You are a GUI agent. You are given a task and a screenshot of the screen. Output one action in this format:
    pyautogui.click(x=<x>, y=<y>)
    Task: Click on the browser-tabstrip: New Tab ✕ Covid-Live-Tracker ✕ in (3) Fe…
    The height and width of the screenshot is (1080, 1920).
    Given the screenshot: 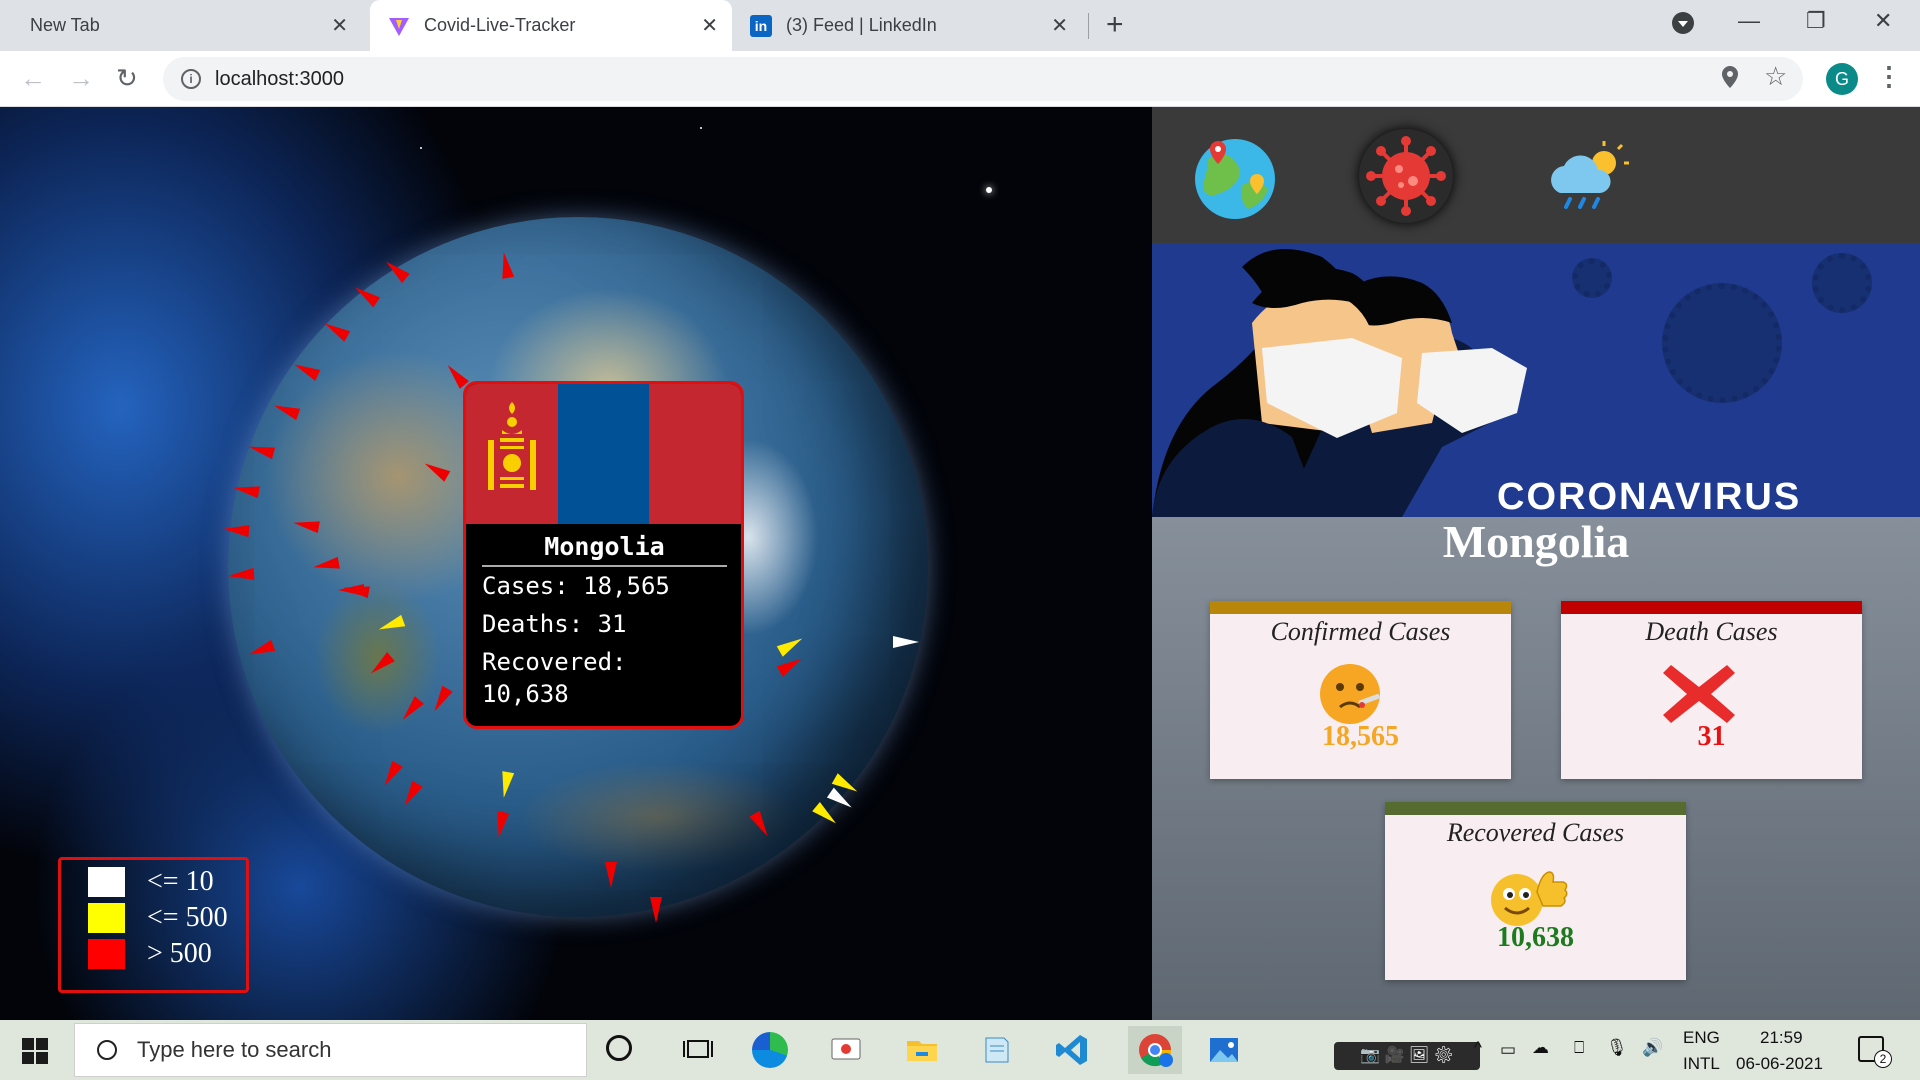 What is the action you would take?
    pyautogui.click(x=960, y=25)
    